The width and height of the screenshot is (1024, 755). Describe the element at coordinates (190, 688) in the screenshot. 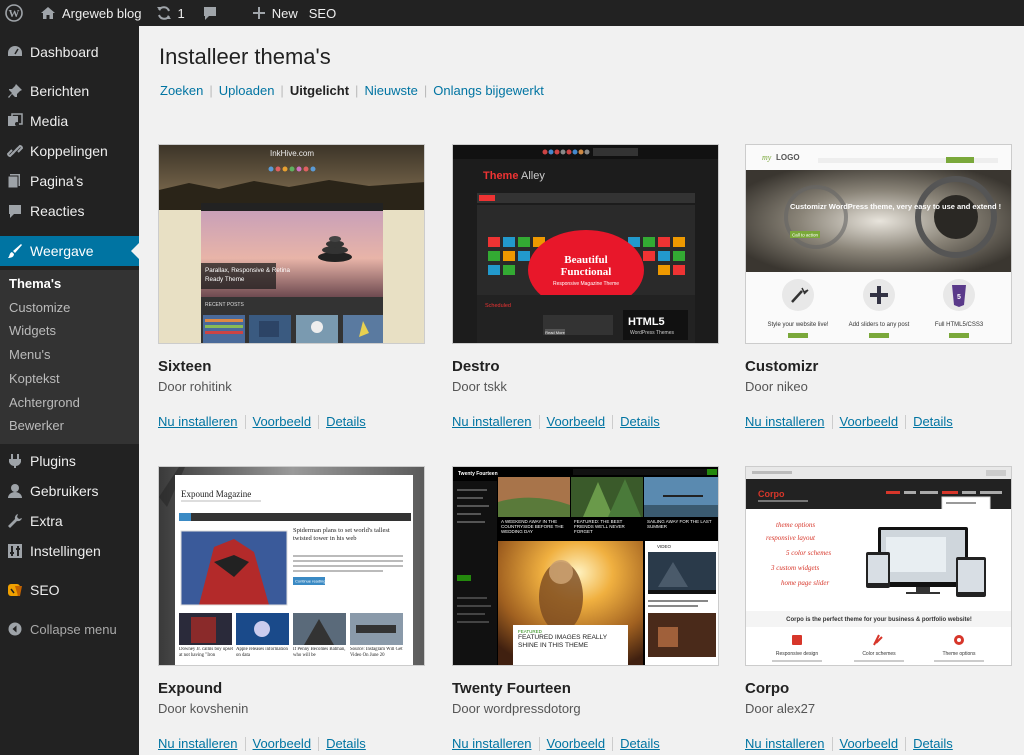

I see `theme-name: Expound` at that location.